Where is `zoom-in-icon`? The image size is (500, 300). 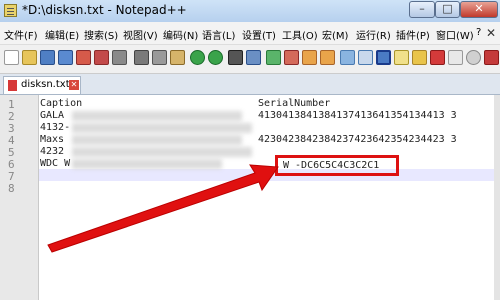 zoom-in-icon is located at coordinates (273, 57).